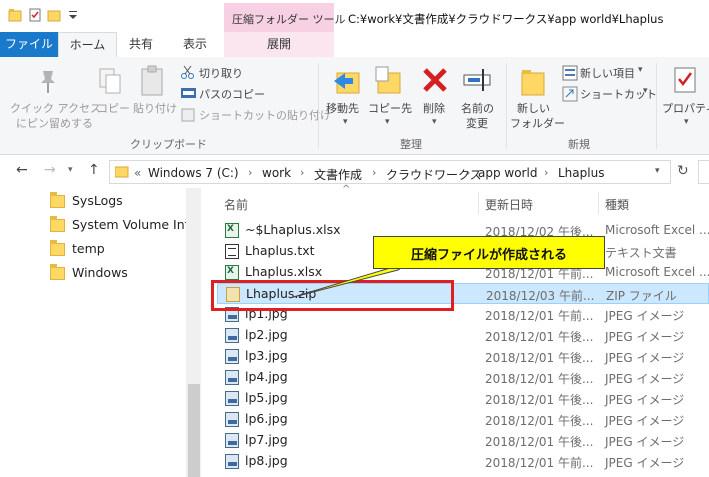 This screenshot has height=477, width=709. Describe the element at coordinates (641, 296) in the screenshot. I see `file-type: ZIP ファイル` at that location.